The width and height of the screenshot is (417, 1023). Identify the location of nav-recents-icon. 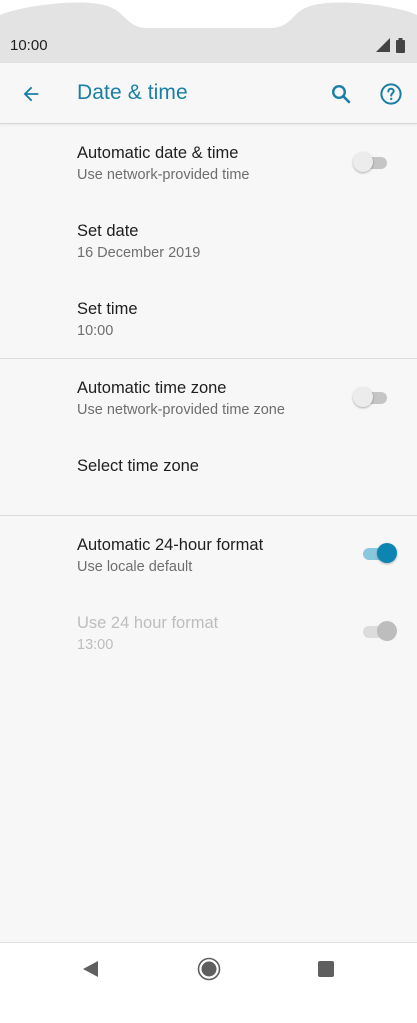
(326, 969).